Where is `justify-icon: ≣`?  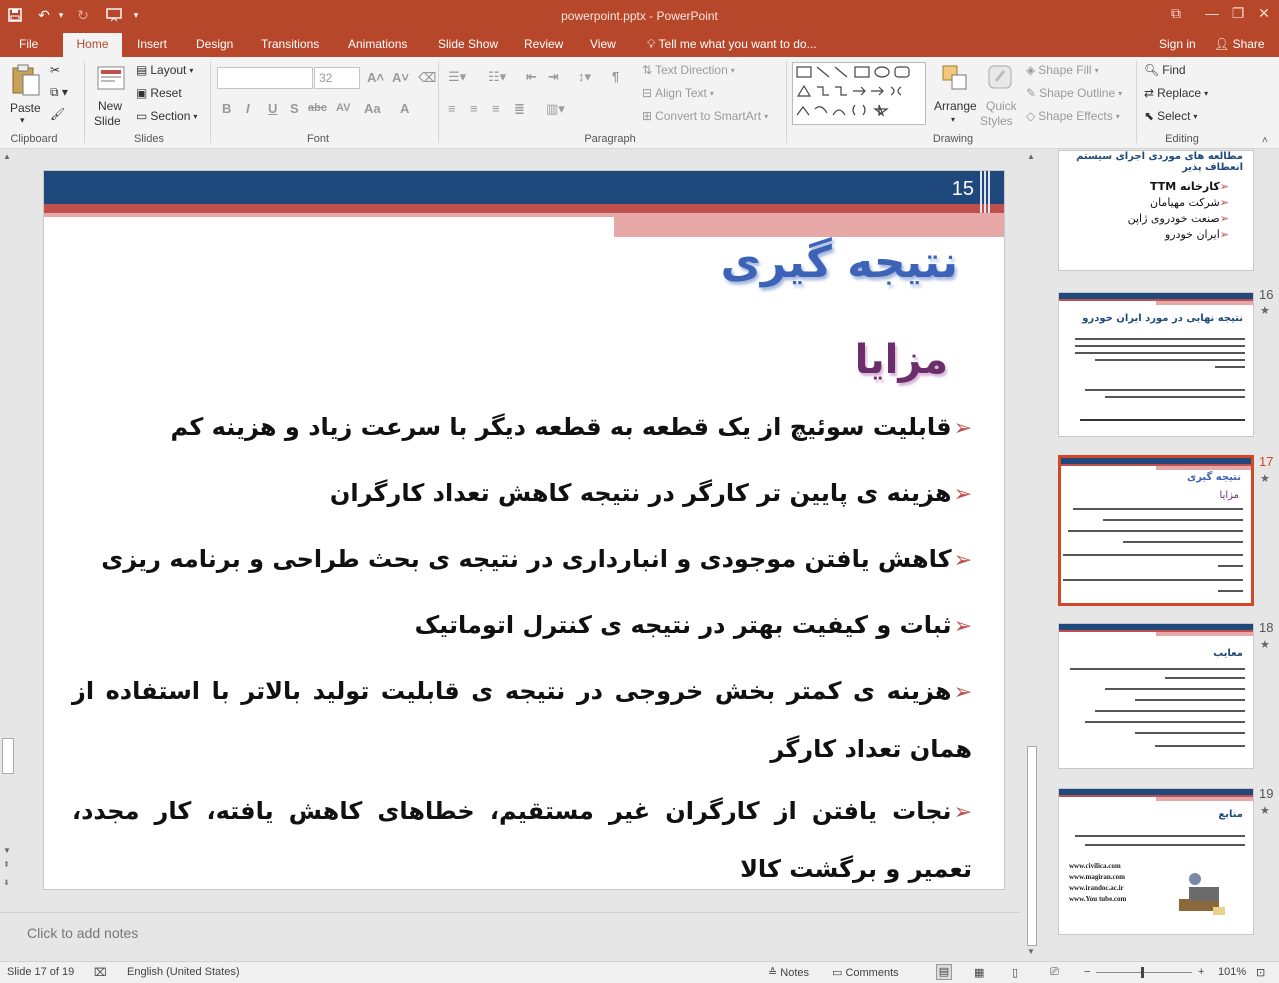
justify-icon: ≣ is located at coordinates (519, 109).